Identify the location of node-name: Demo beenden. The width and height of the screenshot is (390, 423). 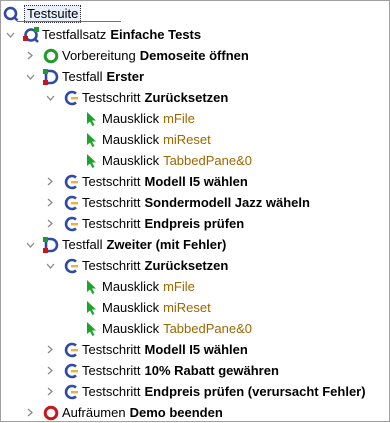
(176, 412).